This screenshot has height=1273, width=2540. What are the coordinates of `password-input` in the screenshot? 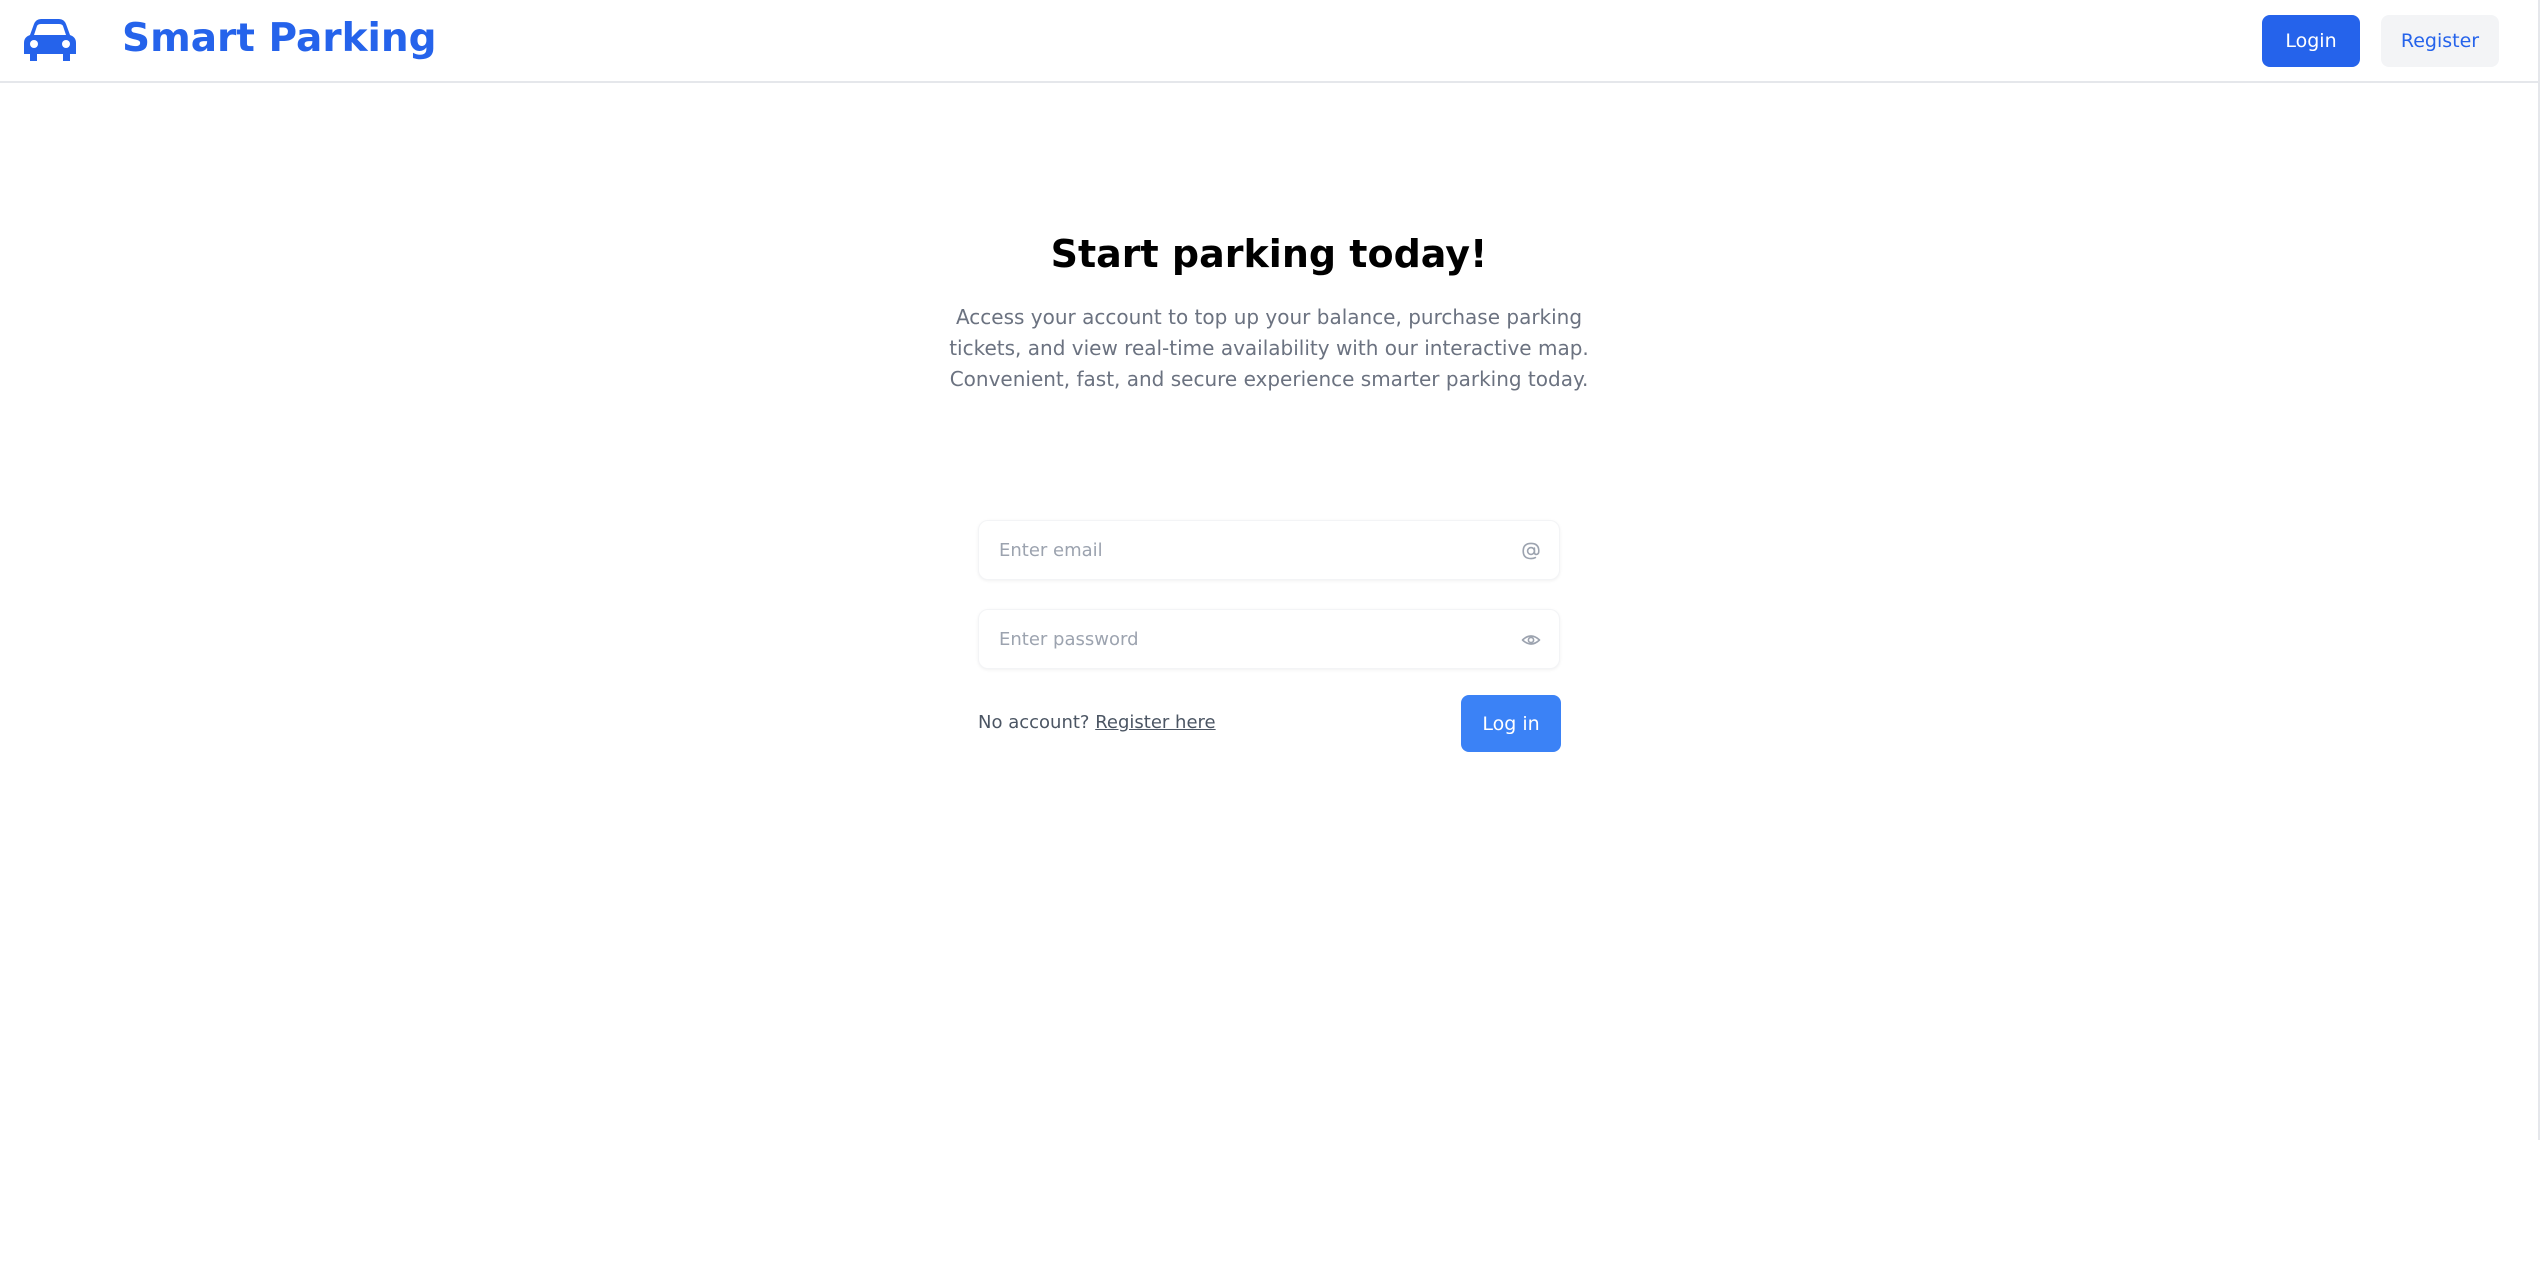 It's located at (1249, 639).